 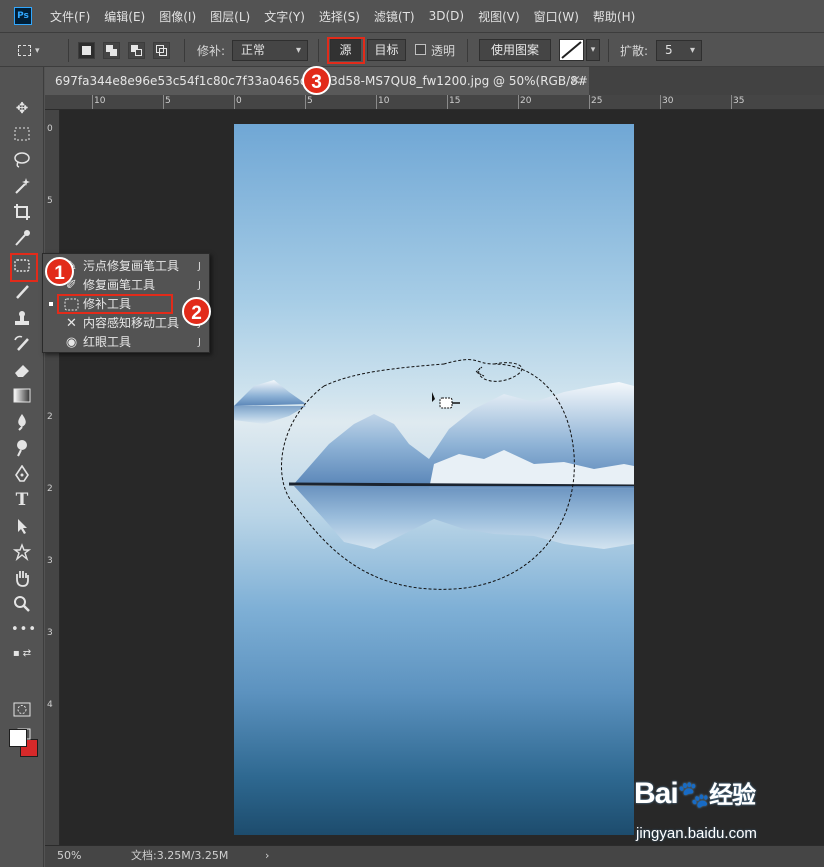 I want to click on menu-item-red-eye: ◉ 红眼工具 J, so click(x=126, y=342).